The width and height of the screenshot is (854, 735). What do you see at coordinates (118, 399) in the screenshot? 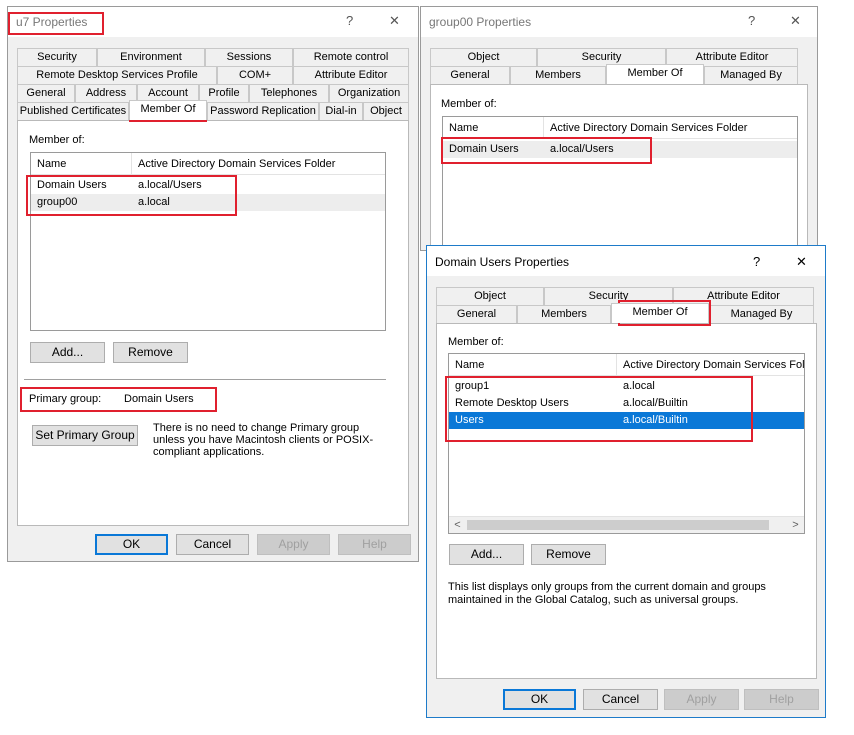
I see `highlight-u7-primary-group` at bounding box center [118, 399].